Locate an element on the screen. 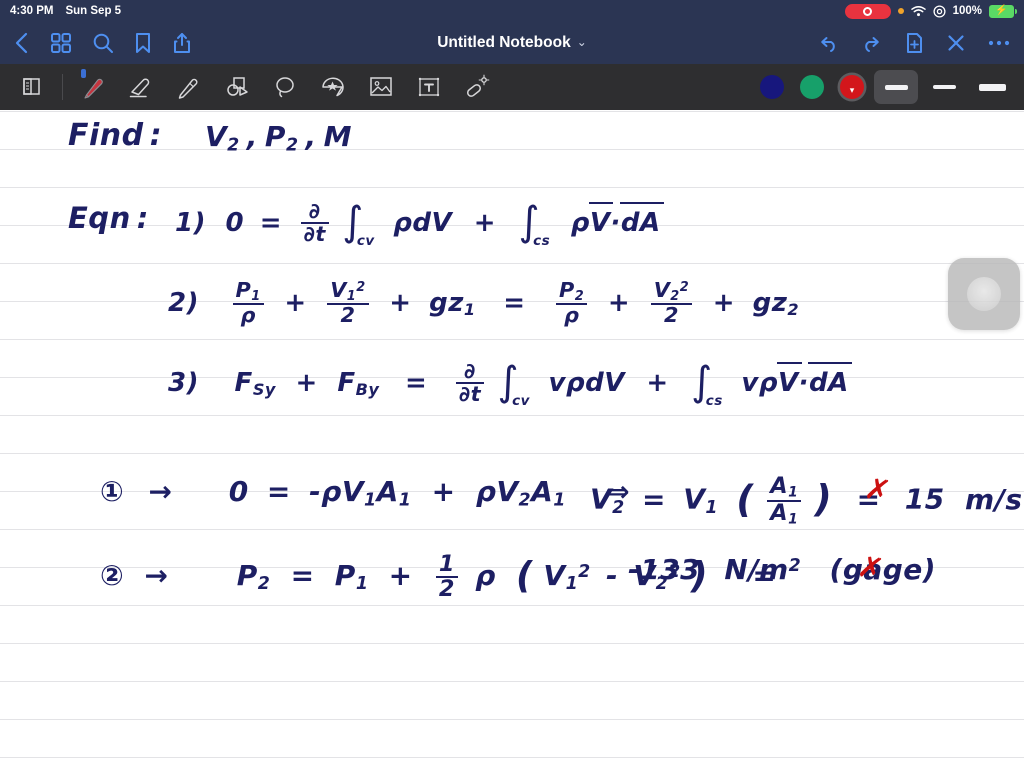 This screenshot has height=768, width=1024. assistive-touch-overlay is located at coordinates (984, 294).